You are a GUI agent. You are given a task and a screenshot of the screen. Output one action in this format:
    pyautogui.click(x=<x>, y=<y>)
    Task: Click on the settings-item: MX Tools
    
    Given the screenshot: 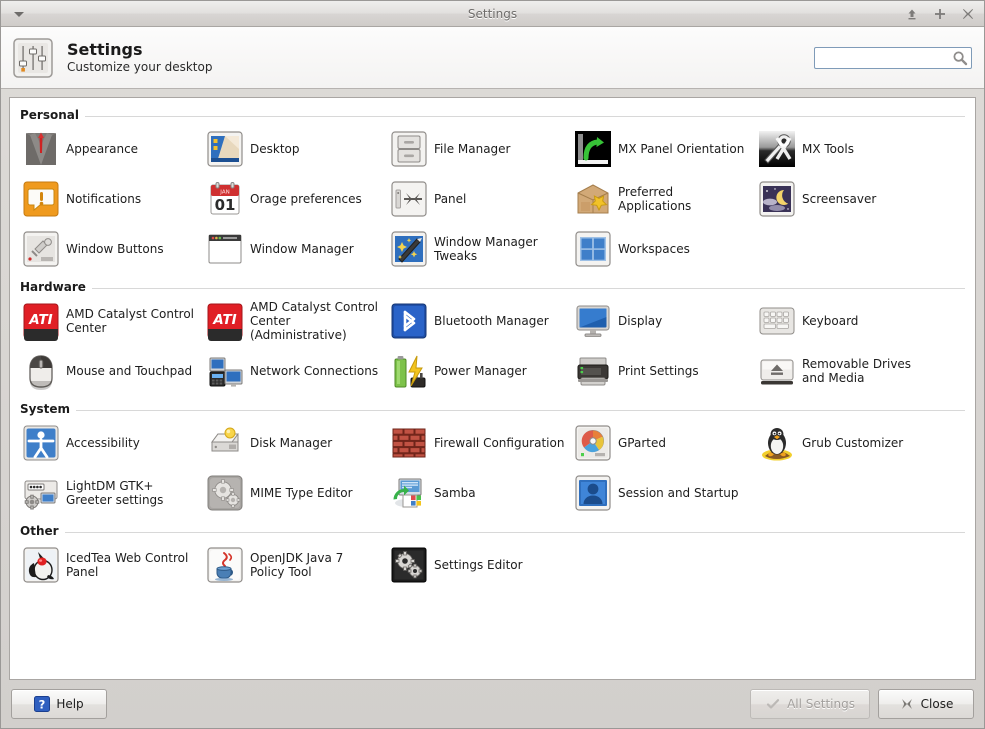 What is the action you would take?
    pyautogui.click(x=846, y=149)
    